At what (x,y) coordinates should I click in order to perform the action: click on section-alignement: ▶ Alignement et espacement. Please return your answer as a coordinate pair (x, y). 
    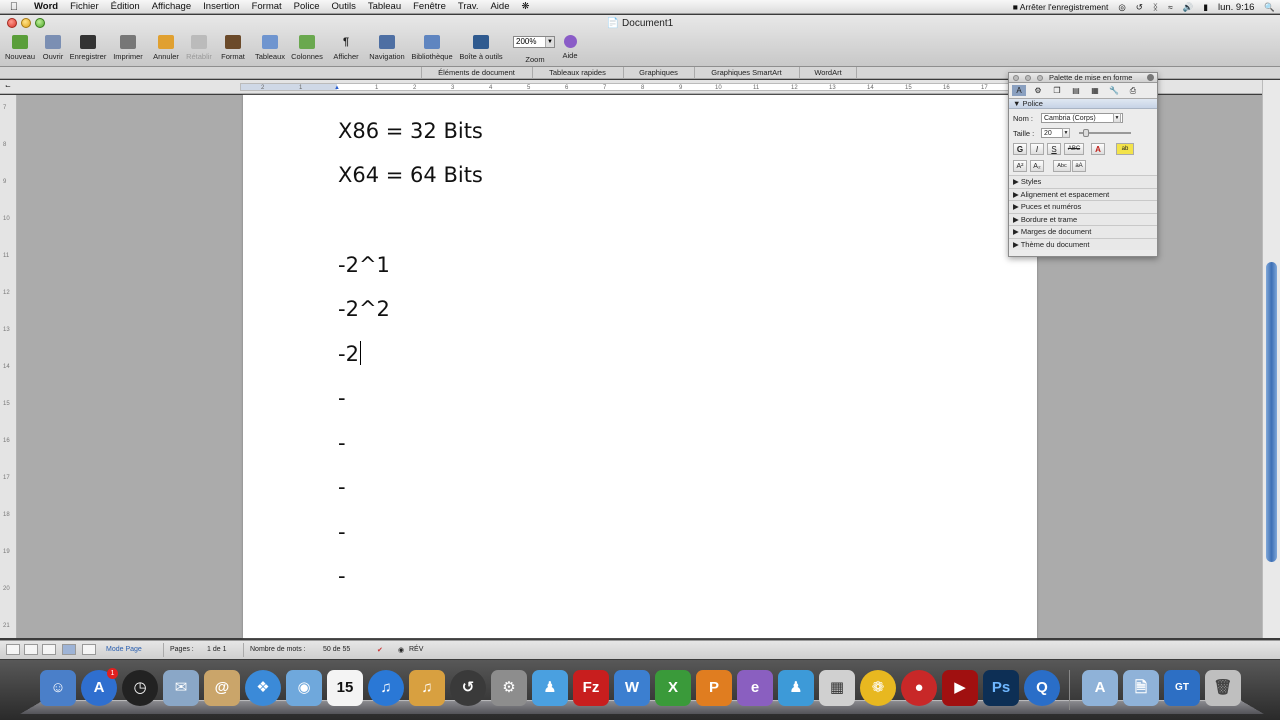
    Looking at the image, I should click on (1083, 193).